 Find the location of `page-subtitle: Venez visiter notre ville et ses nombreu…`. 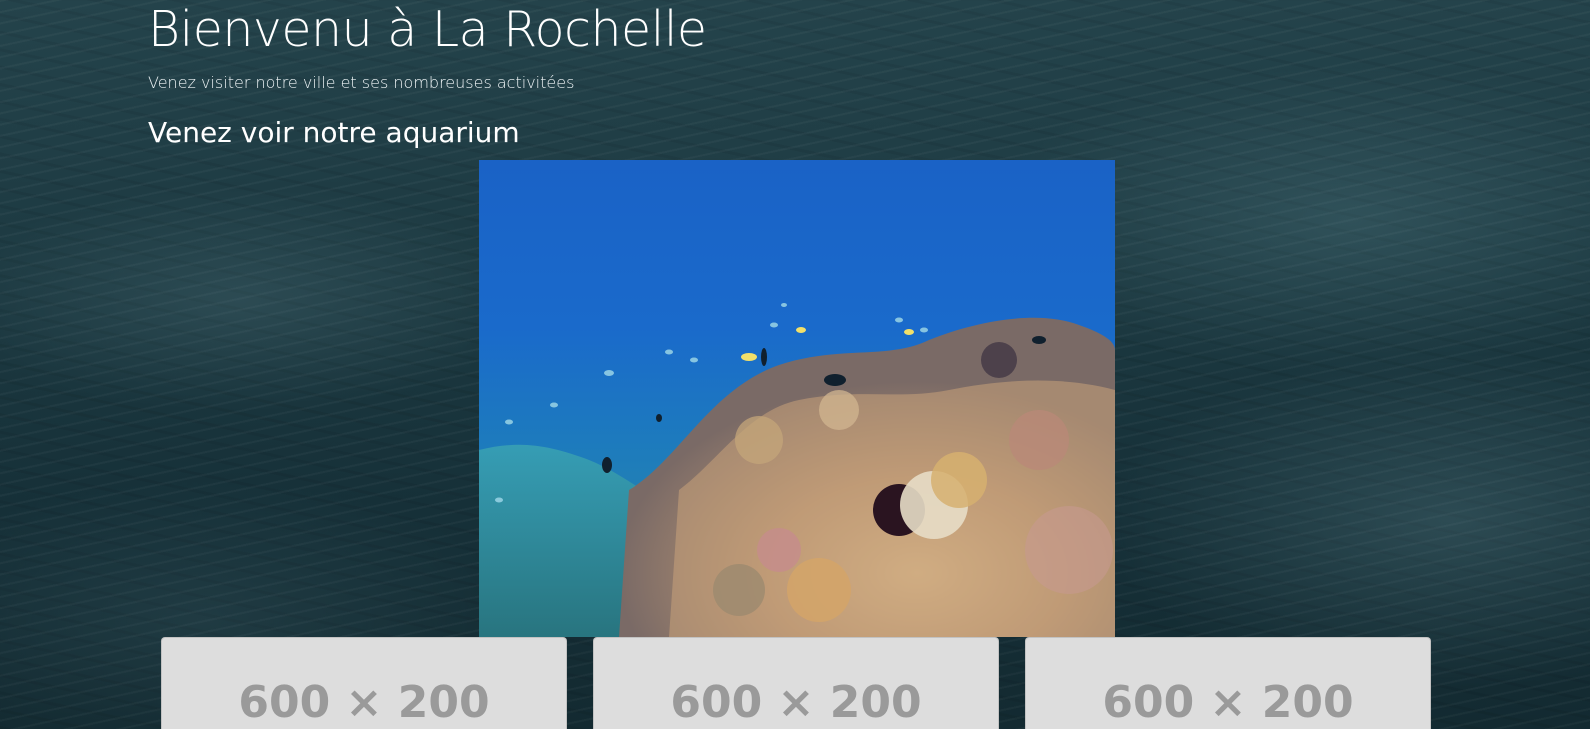

page-subtitle: Venez visiter notre ville et ses nombreu… is located at coordinates (361, 82).